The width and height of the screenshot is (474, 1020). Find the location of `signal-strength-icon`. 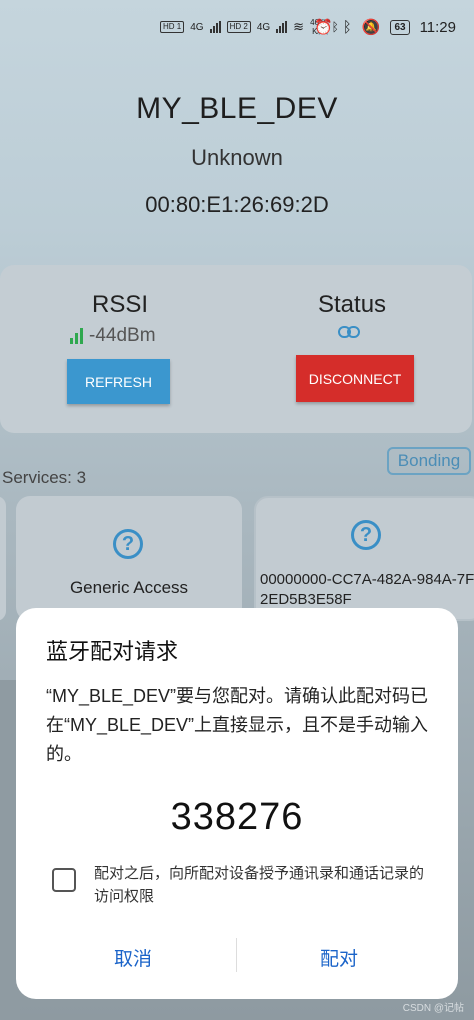

signal-strength-icon is located at coordinates (76, 336).